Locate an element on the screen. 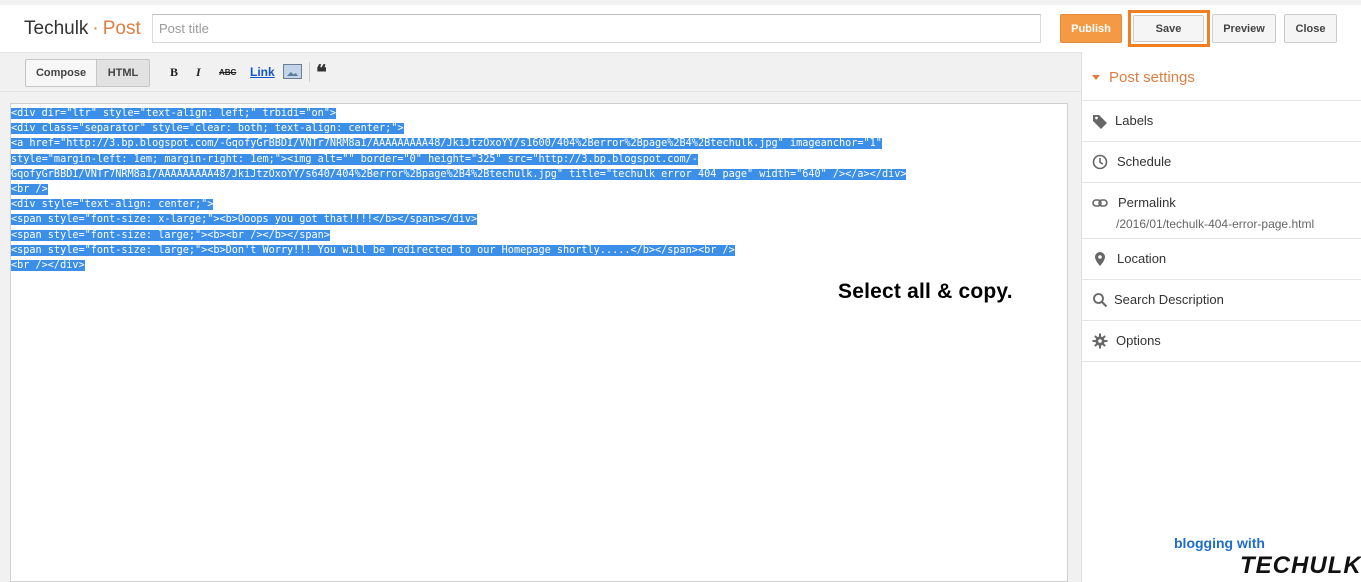  code-line: <br /></div> is located at coordinates (48, 265).